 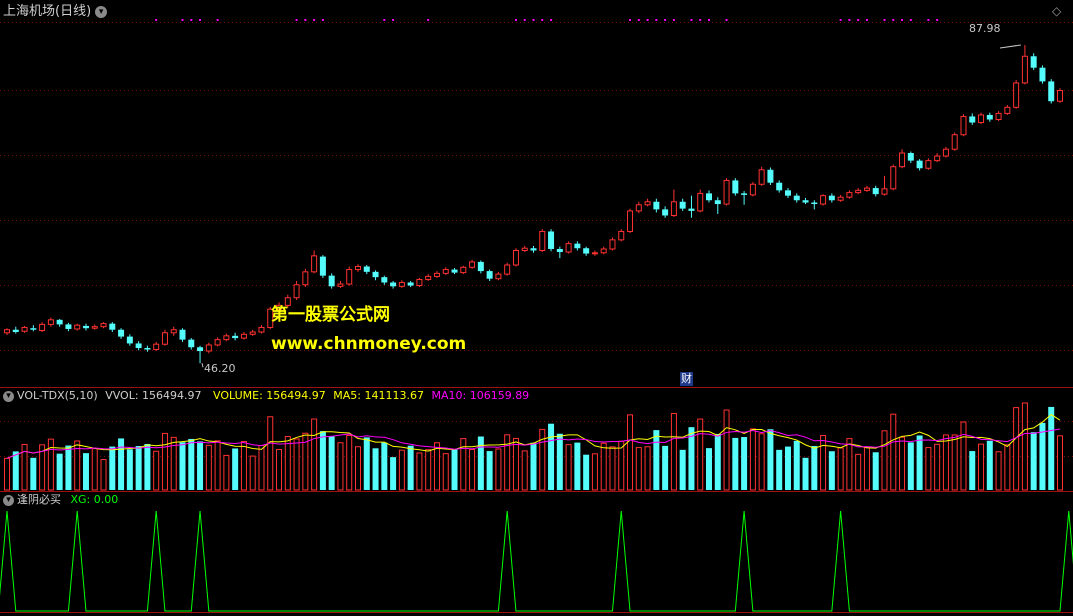 What do you see at coordinates (686, 379) in the screenshot?
I see `finance-marker: 财` at bounding box center [686, 379].